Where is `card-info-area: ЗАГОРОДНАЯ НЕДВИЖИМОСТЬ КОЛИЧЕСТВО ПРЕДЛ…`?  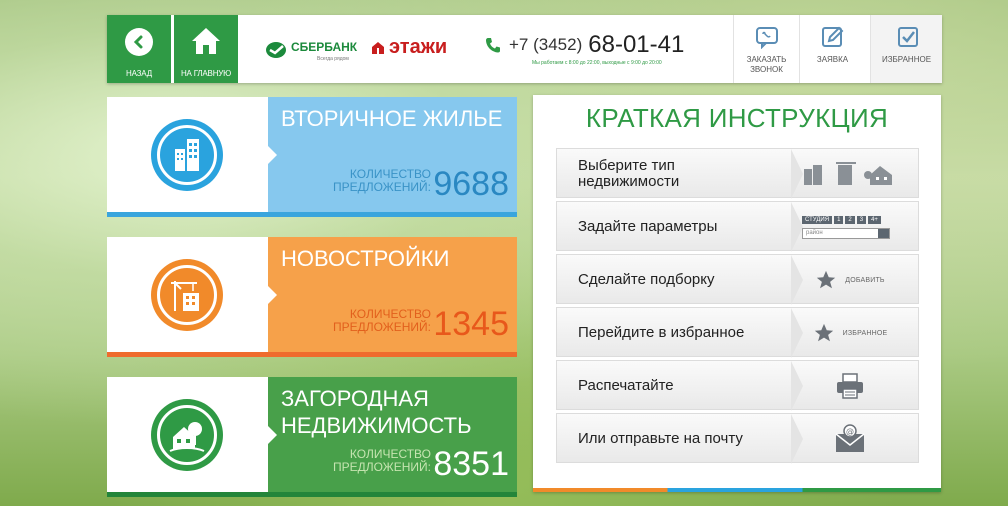
card-info-area: ЗАГОРОДНАЯ НЕДВИЖИМОСТЬ КОЛИЧЕСТВО ПРЕДЛ… is located at coordinates (392, 434).